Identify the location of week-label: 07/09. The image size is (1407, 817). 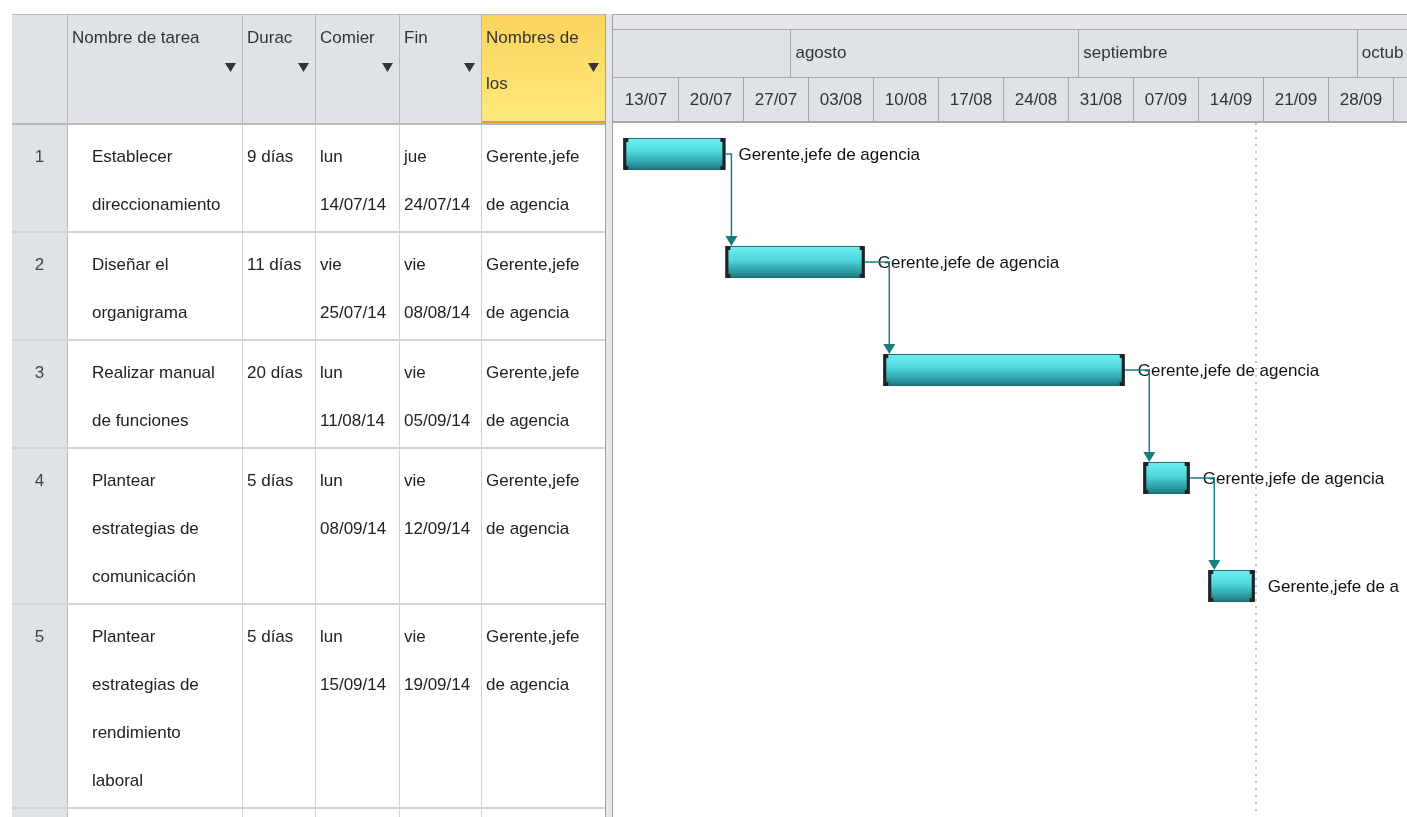
(1166, 99).